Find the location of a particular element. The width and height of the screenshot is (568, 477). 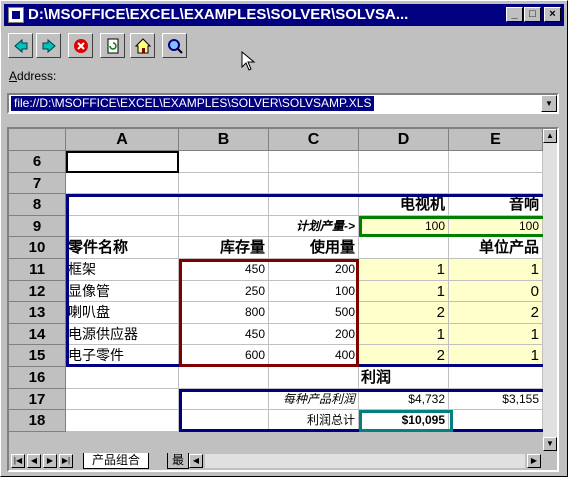

cell-e10: 单位产品 is located at coordinates (496, 248).